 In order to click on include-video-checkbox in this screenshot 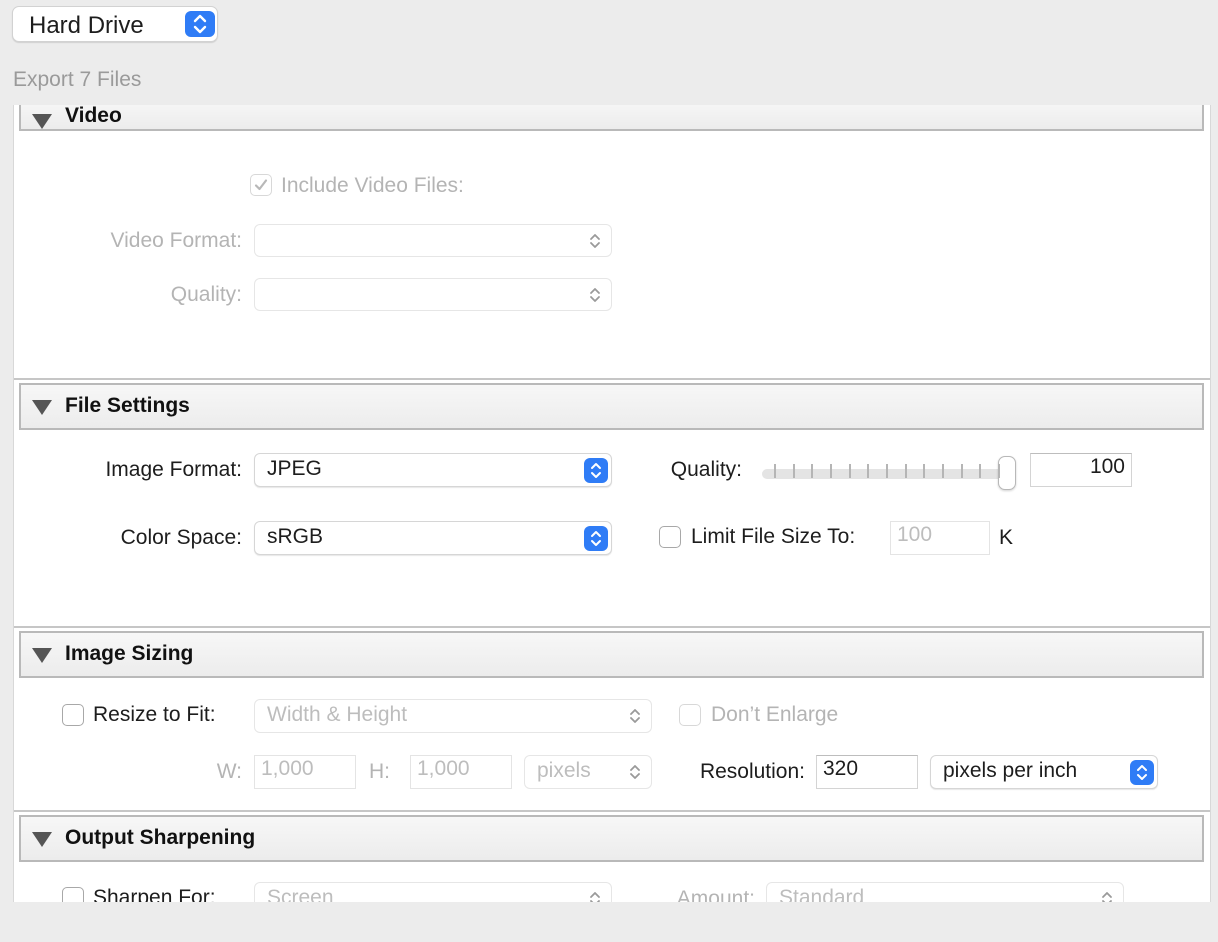, I will do `click(261, 185)`.